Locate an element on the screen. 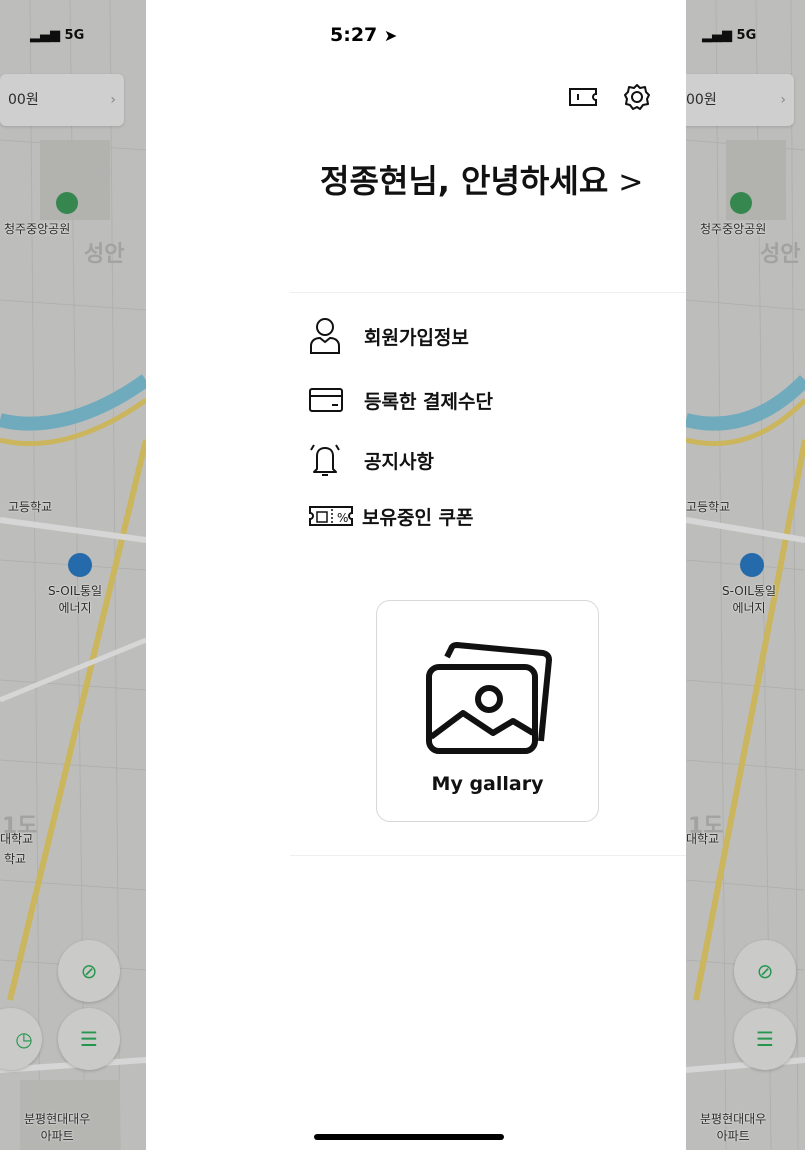 The width and height of the screenshot is (805, 1150). menu-label: 공지사항 is located at coordinates (399, 461).